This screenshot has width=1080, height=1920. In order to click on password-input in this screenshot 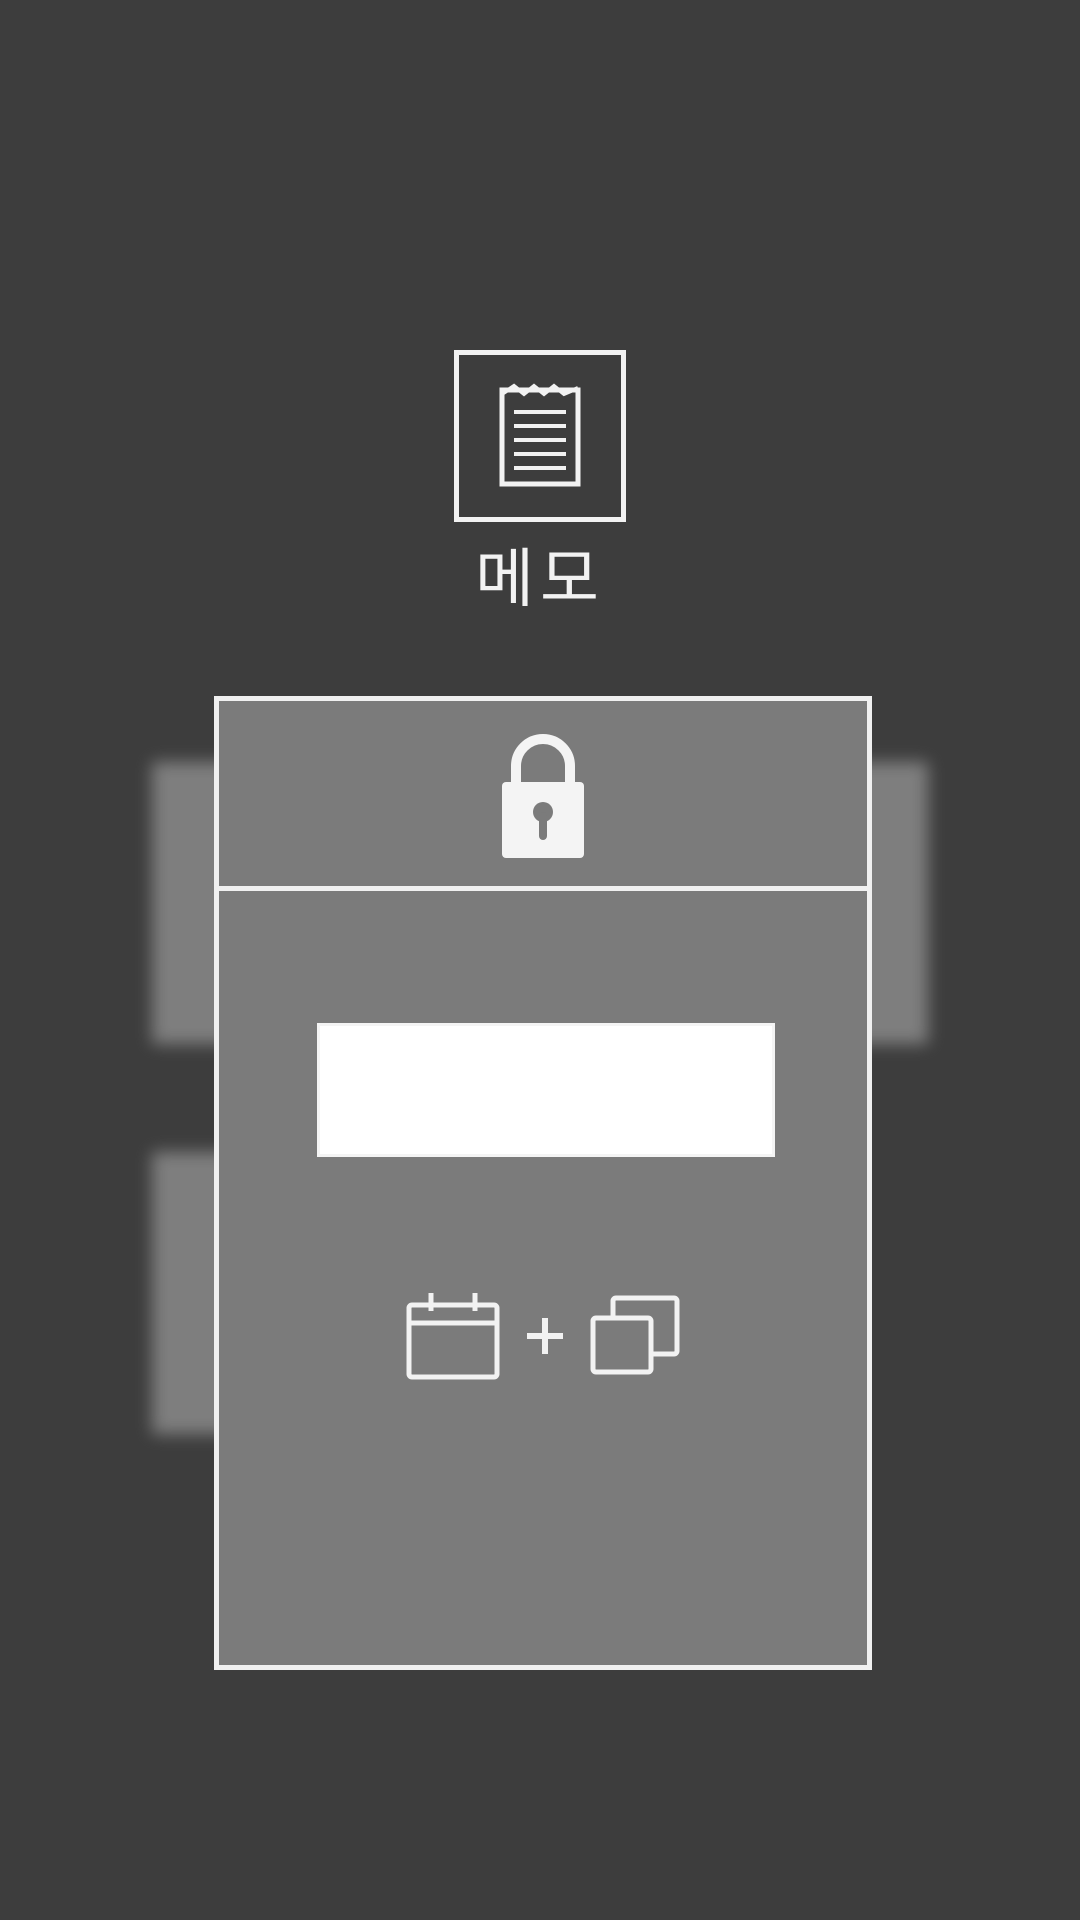, I will do `click(546, 1090)`.